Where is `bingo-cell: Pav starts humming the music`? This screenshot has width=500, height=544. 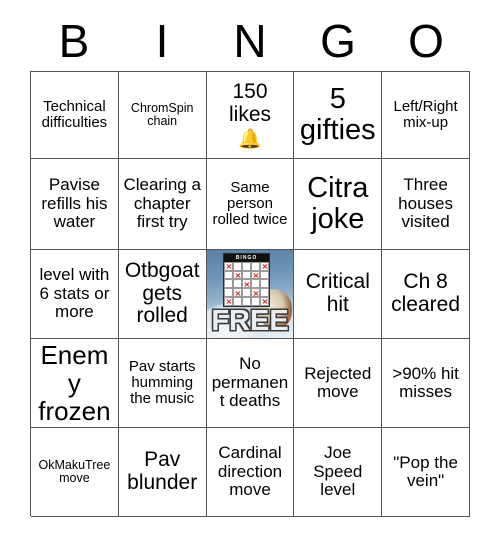 bingo-cell: Pav starts humming the music is located at coordinates (162, 383).